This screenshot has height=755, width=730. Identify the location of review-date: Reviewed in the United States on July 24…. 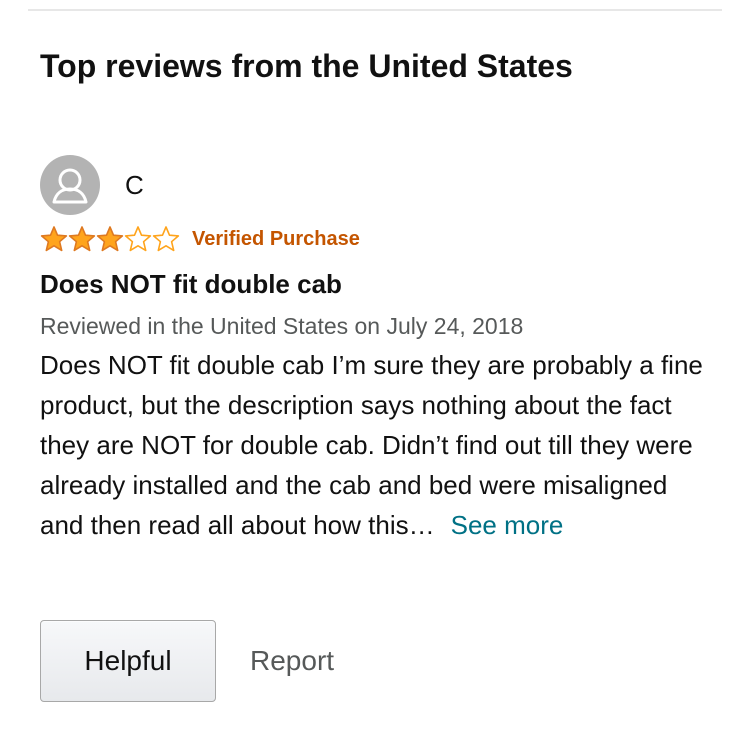
(282, 326).